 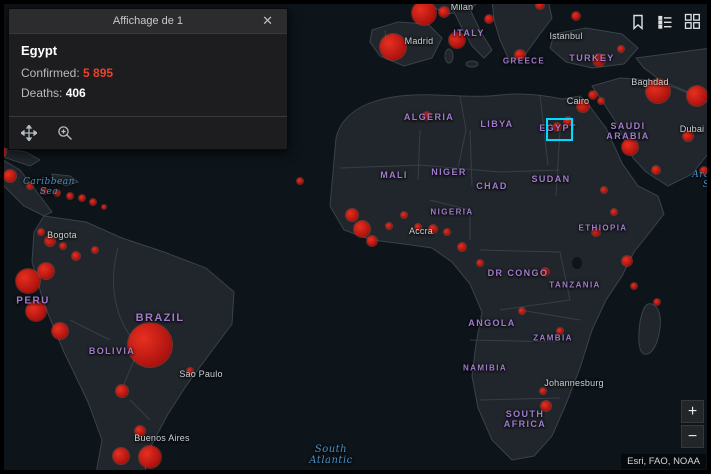 I want to click on deaths-row: Deaths: 406, so click(x=148, y=93).